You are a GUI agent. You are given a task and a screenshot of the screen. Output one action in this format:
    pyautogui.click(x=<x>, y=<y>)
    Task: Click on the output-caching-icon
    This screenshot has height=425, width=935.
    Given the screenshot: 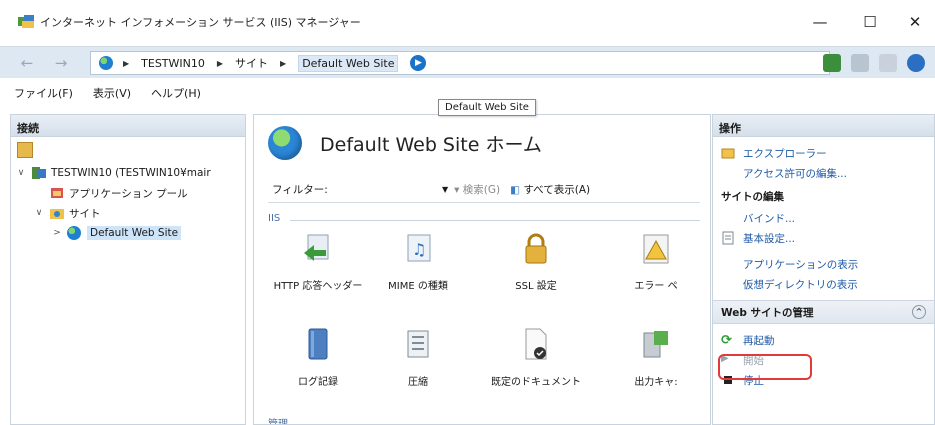 What is the action you would take?
    pyautogui.click(x=656, y=345)
    